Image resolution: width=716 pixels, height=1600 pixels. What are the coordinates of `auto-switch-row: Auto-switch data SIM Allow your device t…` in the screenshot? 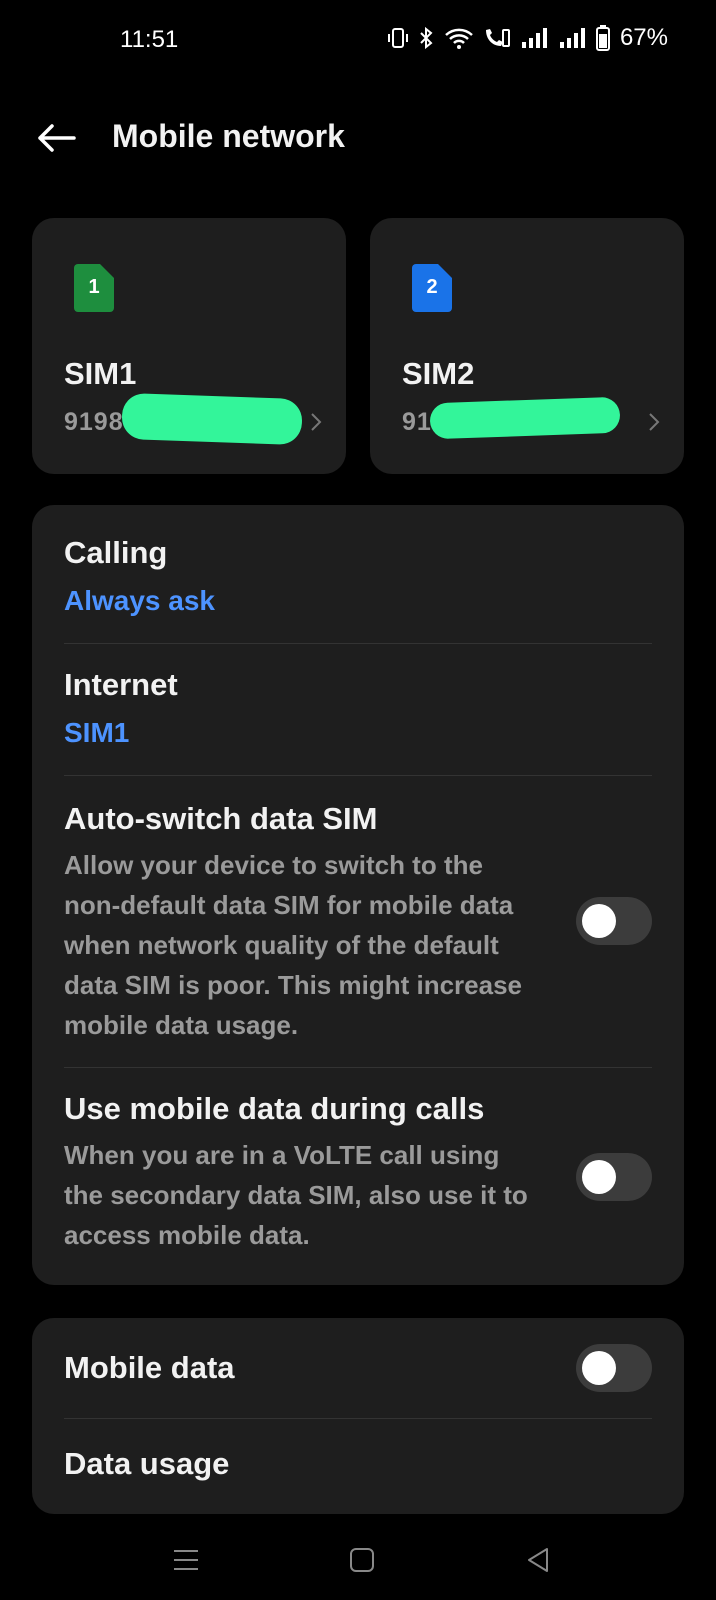 It's located at (360, 922).